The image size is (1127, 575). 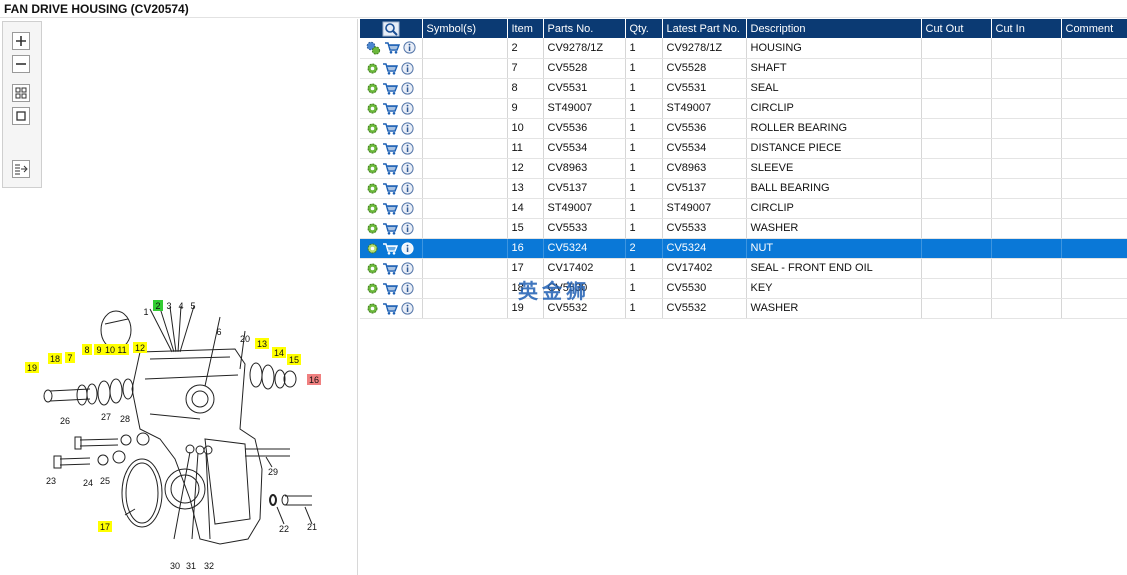 What do you see at coordinates (373, 48) in the screenshot?
I see `double-gear-icon` at bounding box center [373, 48].